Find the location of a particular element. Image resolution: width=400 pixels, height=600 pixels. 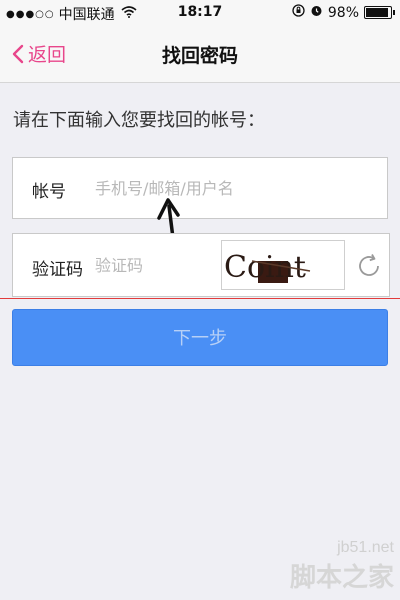

battery-percent: 98% is located at coordinates (343, 12).